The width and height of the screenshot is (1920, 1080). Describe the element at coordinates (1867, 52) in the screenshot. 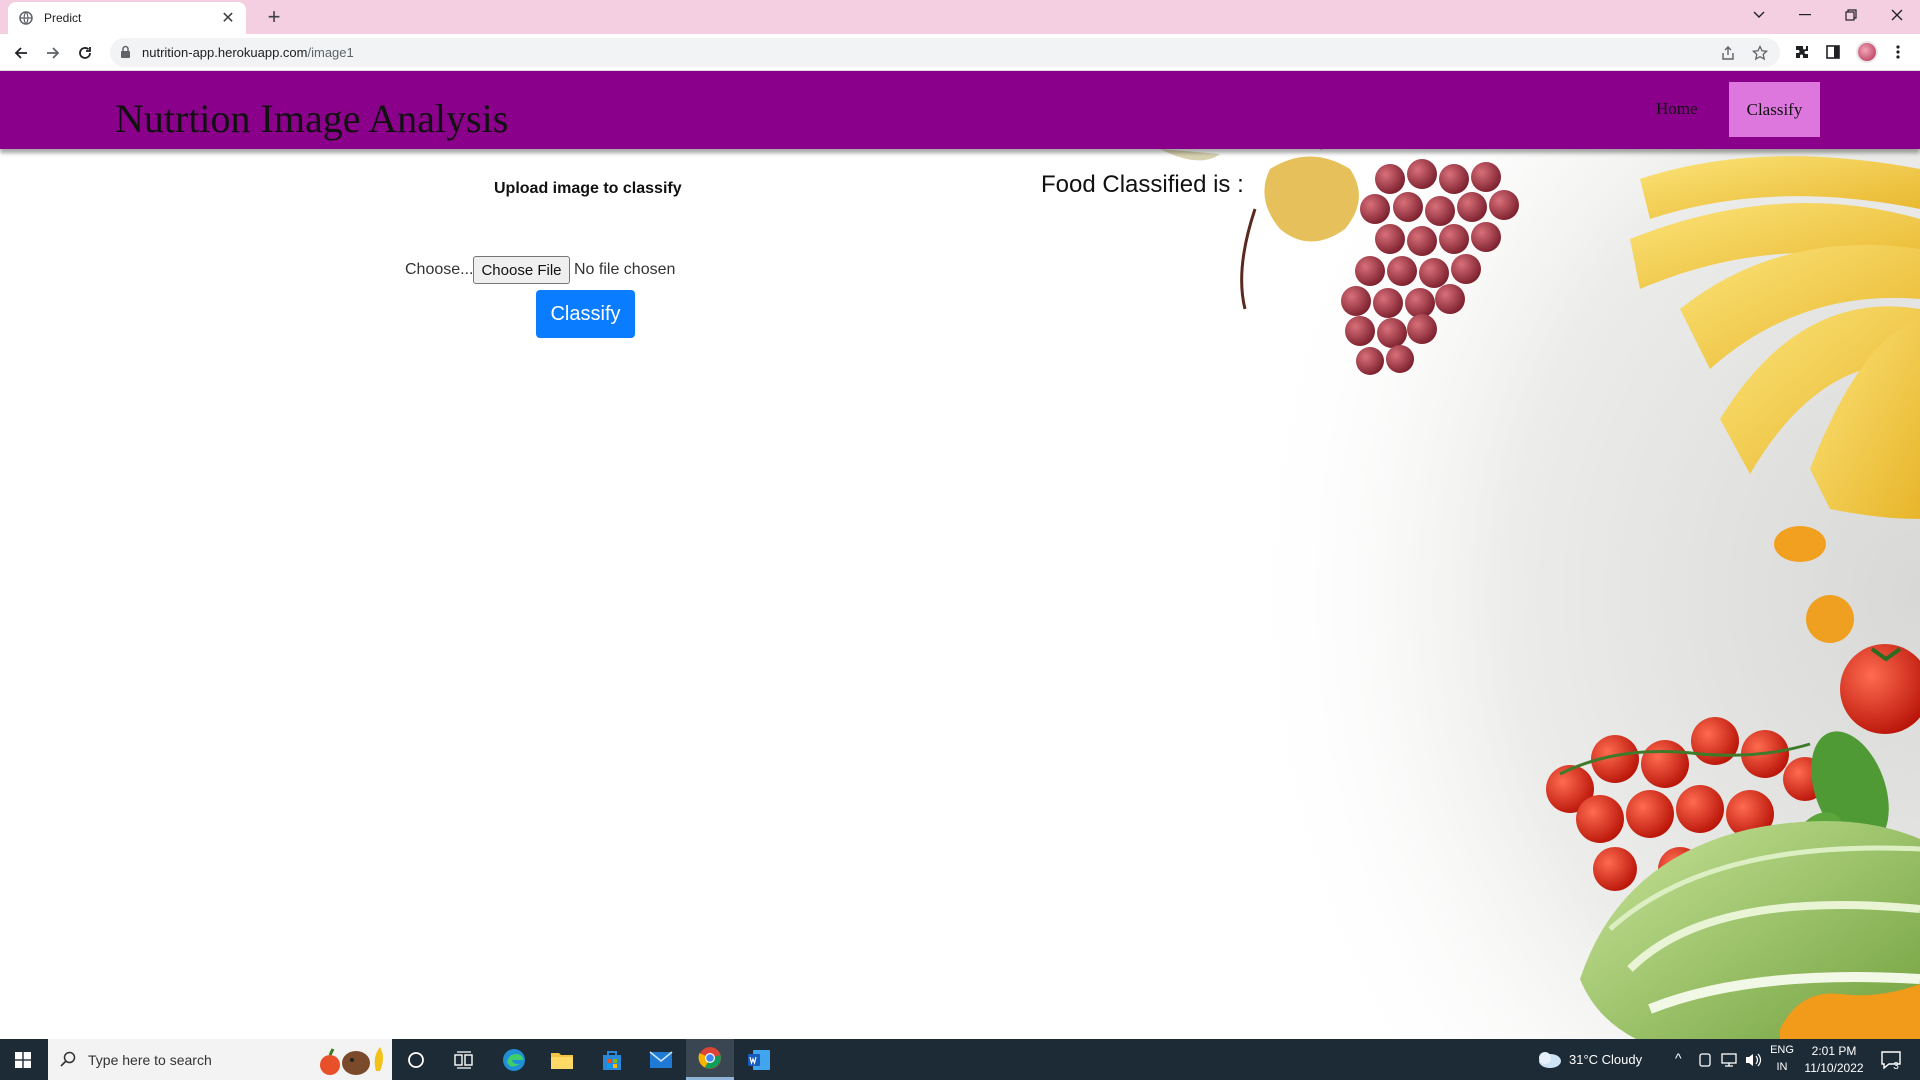

I see `profile-avatar` at that location.